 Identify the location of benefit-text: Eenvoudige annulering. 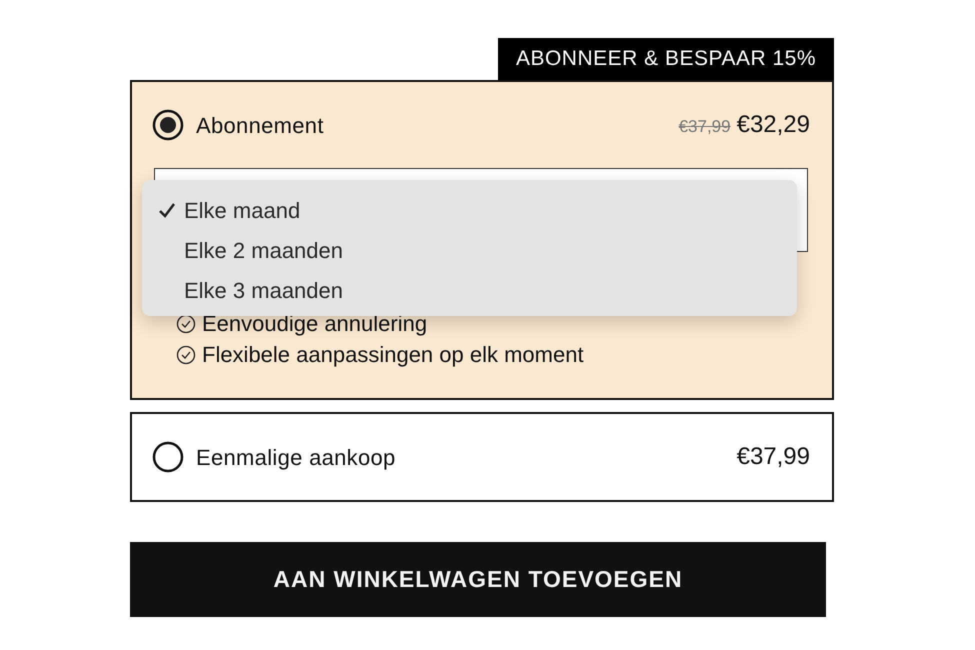
(315, 324).